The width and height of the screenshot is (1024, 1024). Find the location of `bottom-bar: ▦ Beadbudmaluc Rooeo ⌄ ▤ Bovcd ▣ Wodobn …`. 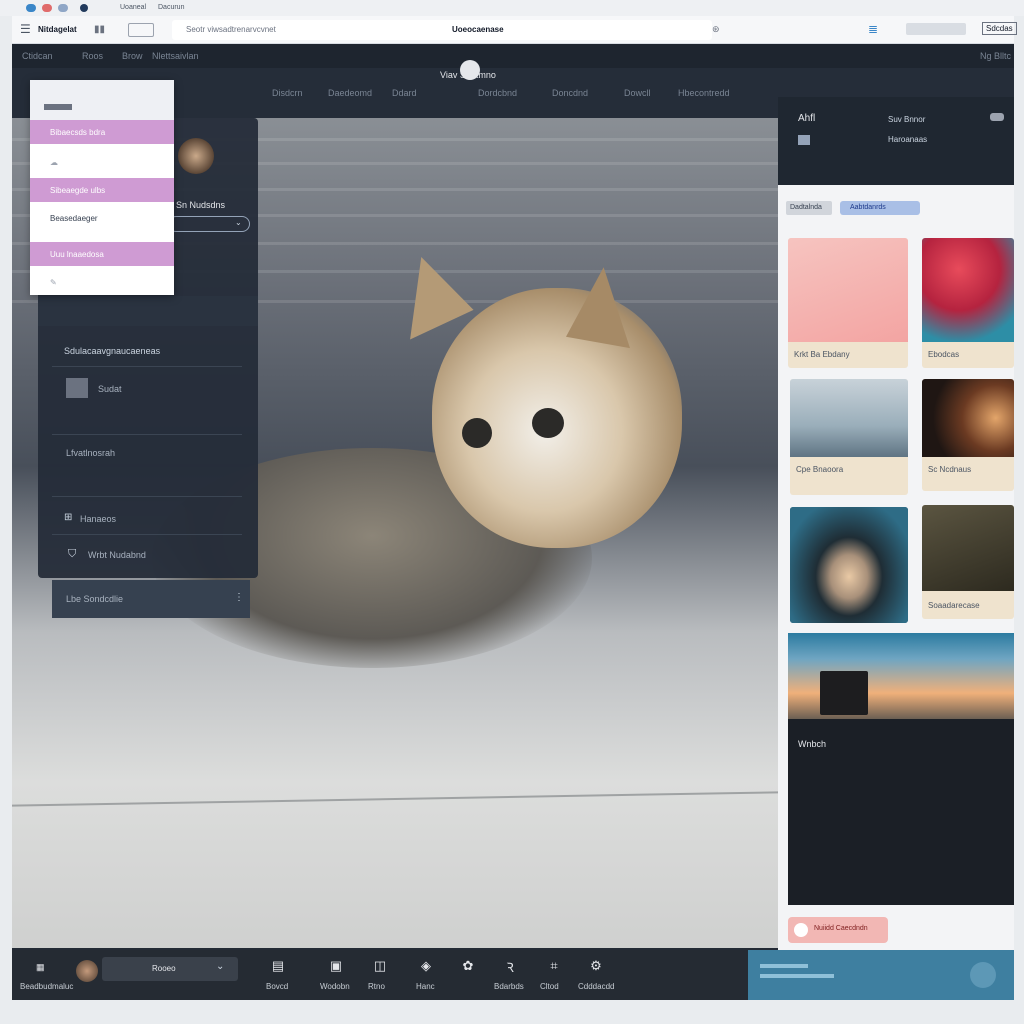

bottom-bar: ▦ Beadbudmaluc Rooeo ⌄ ▤ Bovcd ▣ Wodobn … is located at coordinates (380, 975).